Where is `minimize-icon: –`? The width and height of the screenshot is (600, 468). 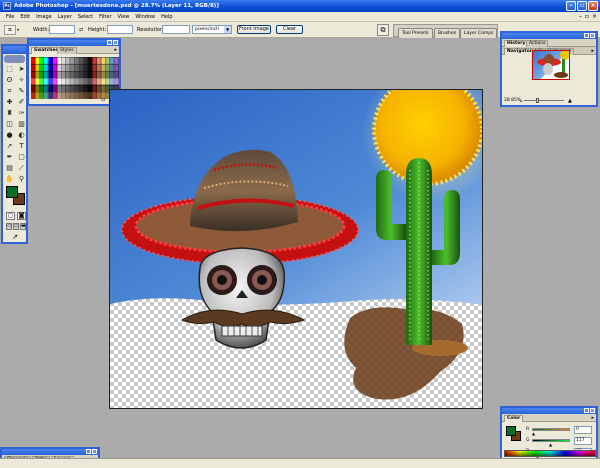
minimize-icon: – is located at coordinates (571, 6).